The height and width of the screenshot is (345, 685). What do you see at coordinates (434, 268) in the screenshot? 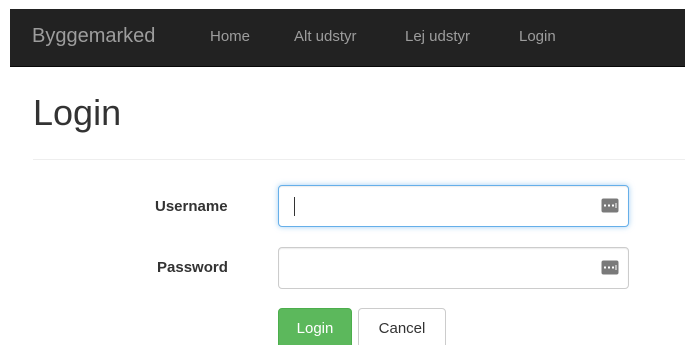
I see `password-input` at bounding box center [434, 268].